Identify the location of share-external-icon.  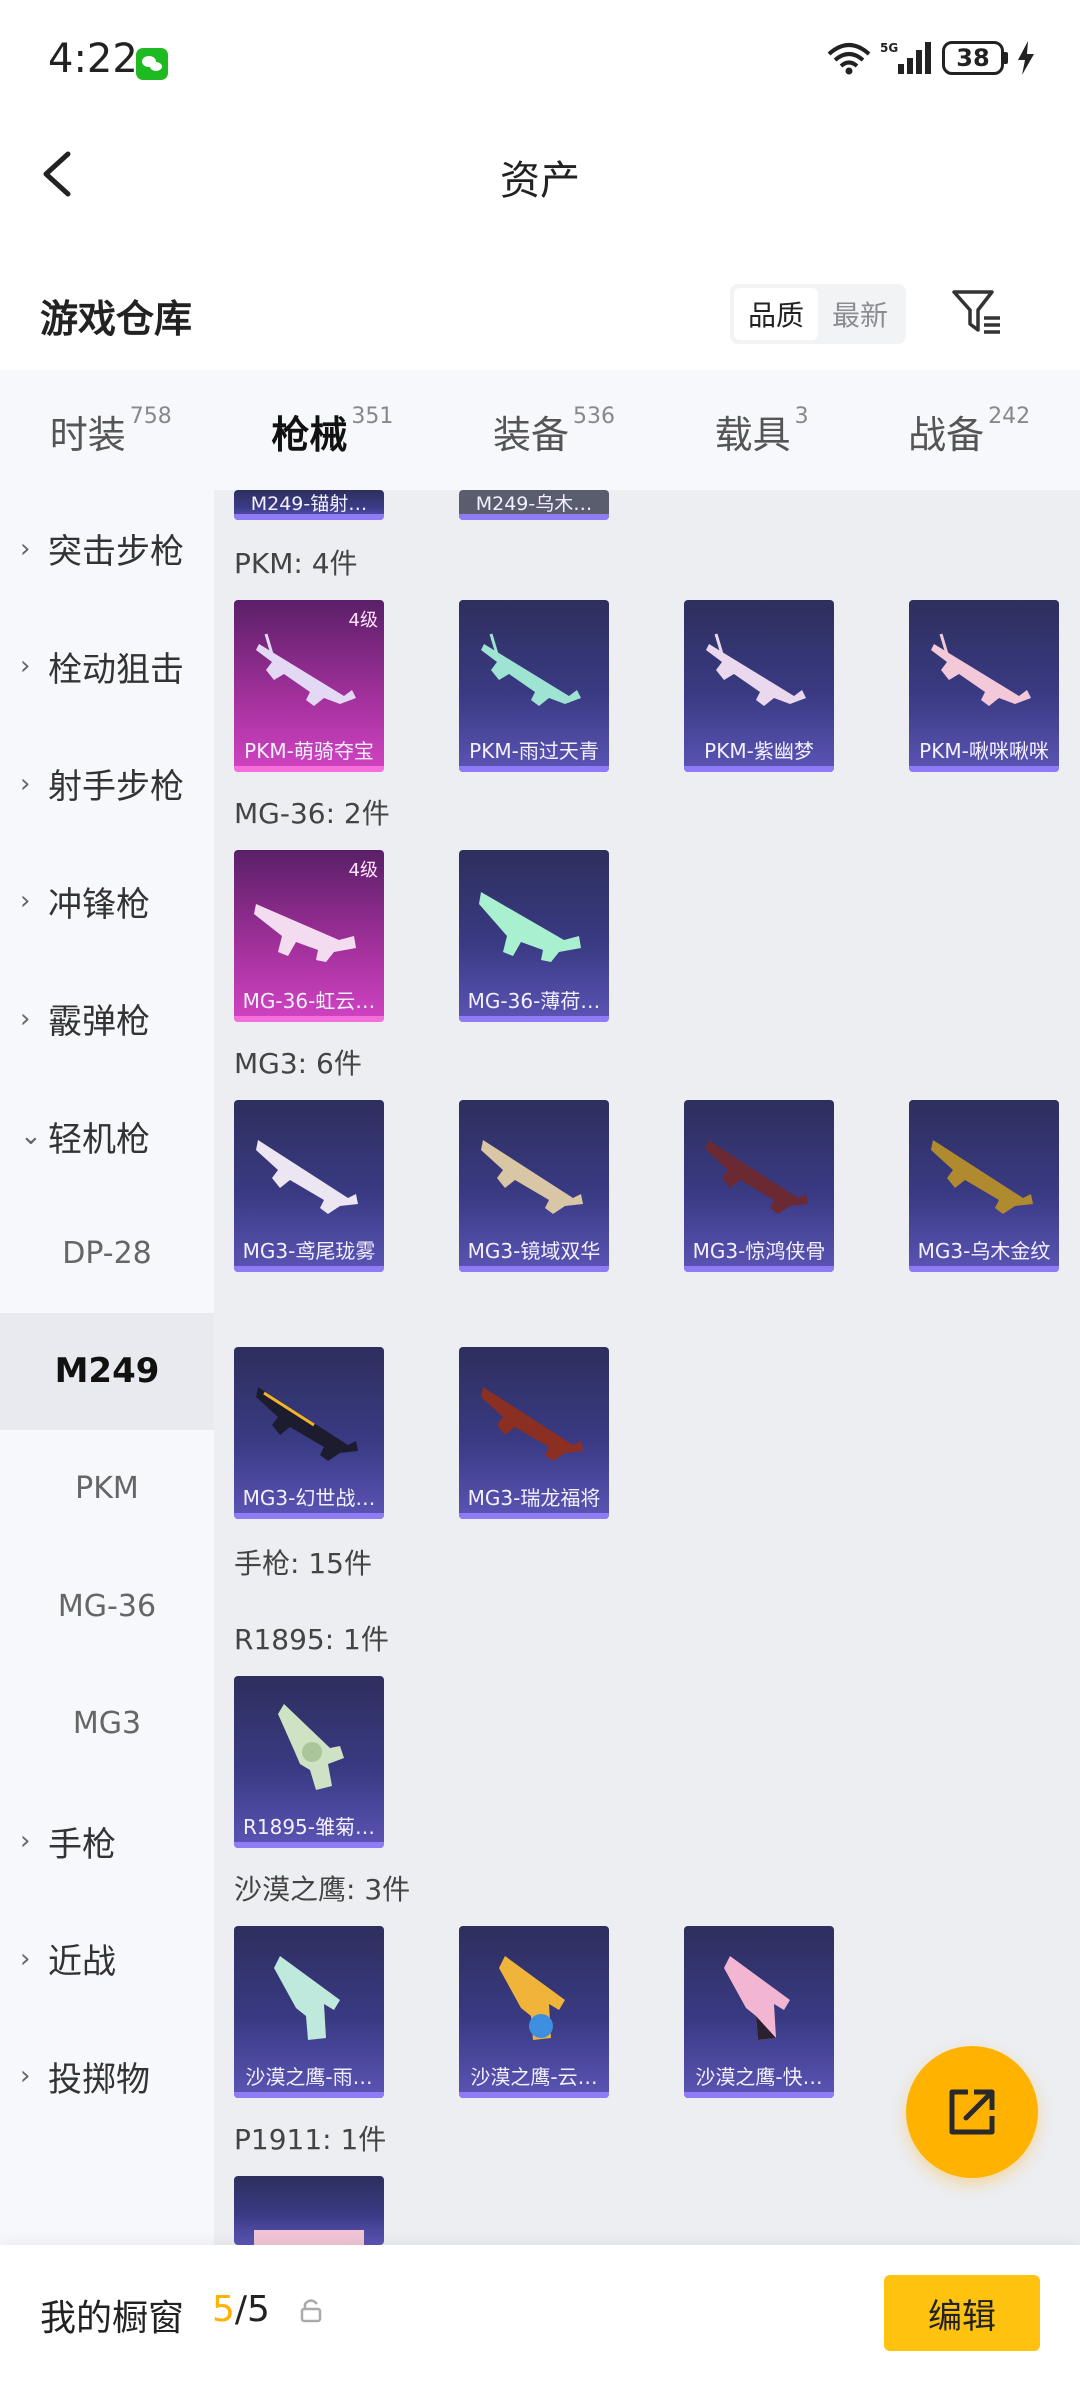
(972, 2112).